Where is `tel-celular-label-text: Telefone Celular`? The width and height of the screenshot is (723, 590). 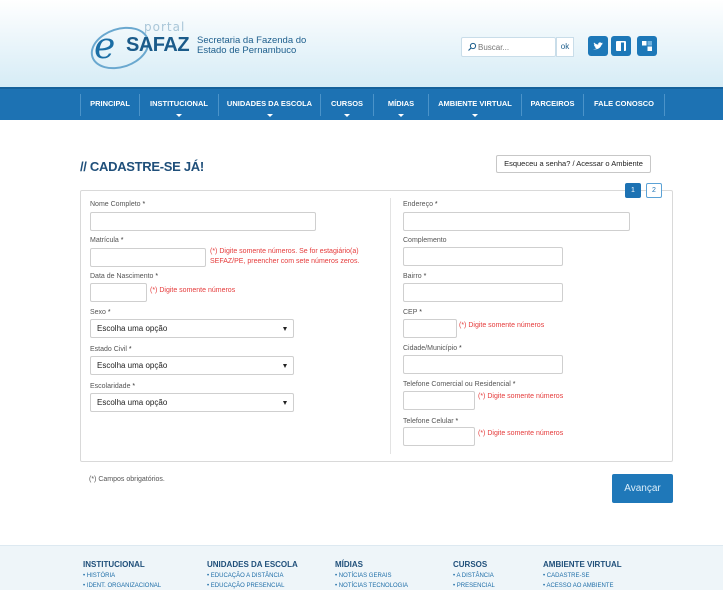
tel-celular-label-text: Telefone Celular is located at coordinates (428, 421).